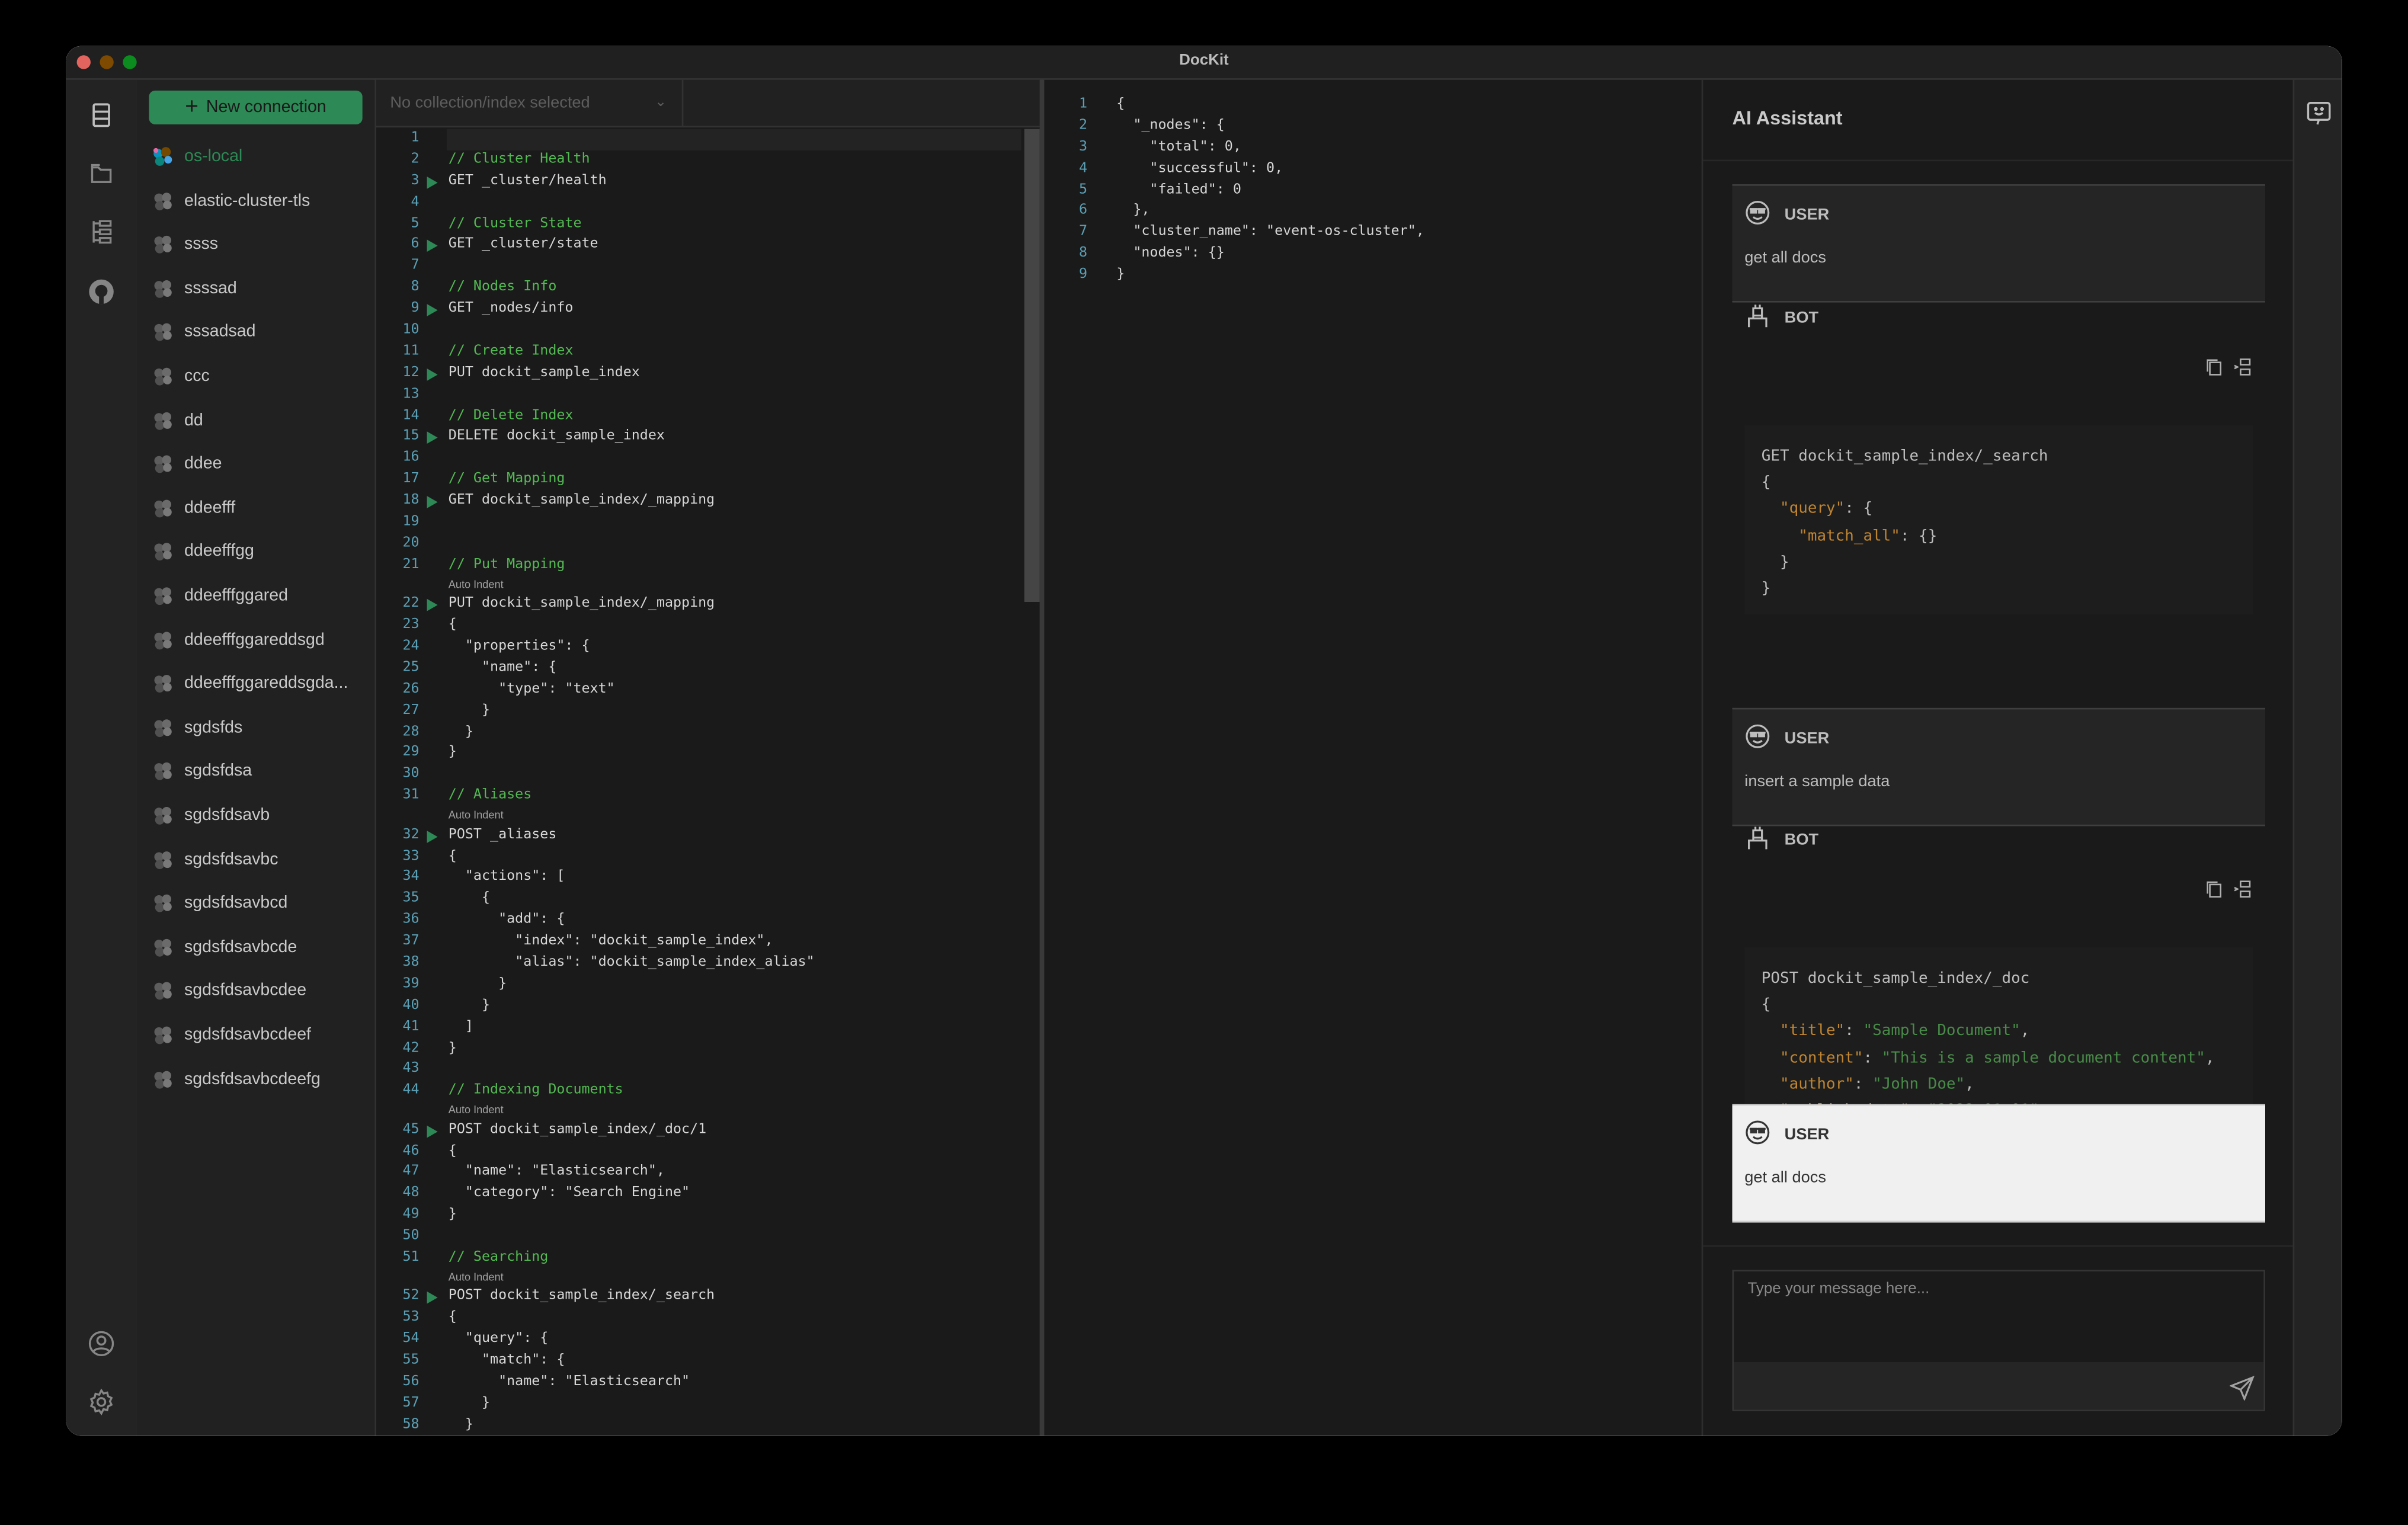 Image resolution: width=2408 pixels, height=1525 pixels. I want to click on line-number: 5, so click(415, 224).